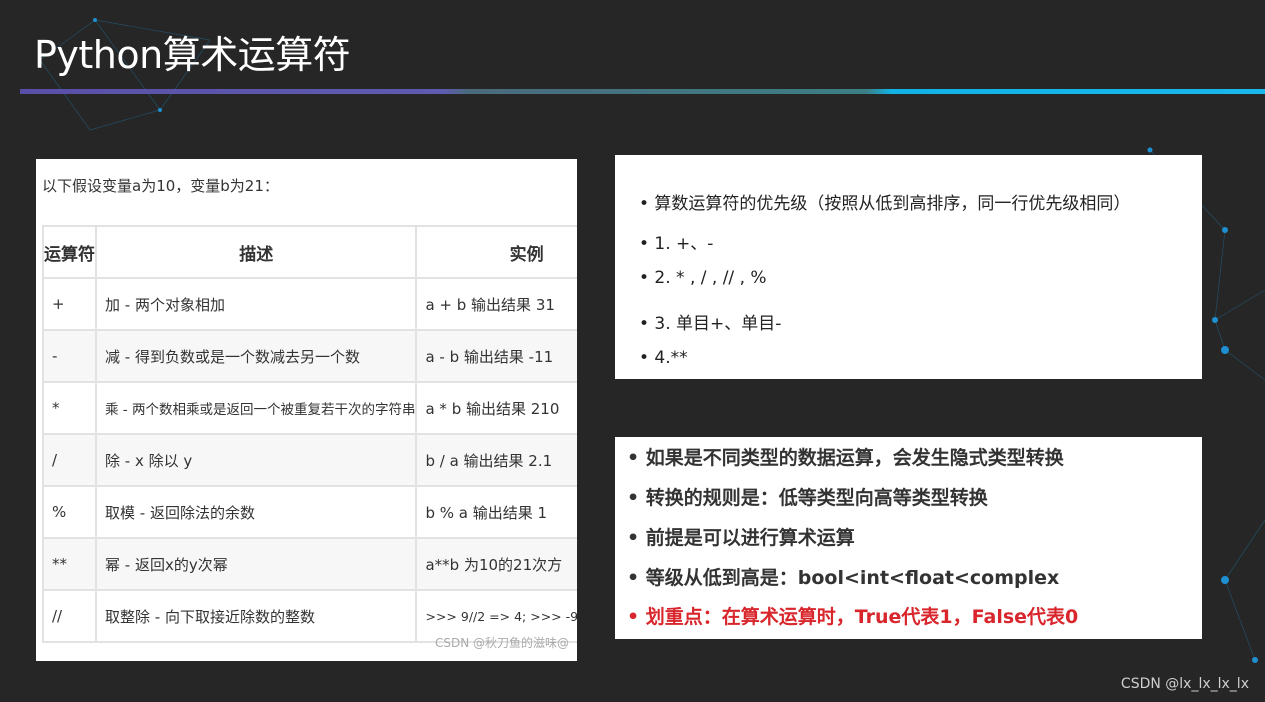  Describe the element at coordinates (256, 460) in the screenshot. I see `cell-description: 除 - x 除以 y` at that location.